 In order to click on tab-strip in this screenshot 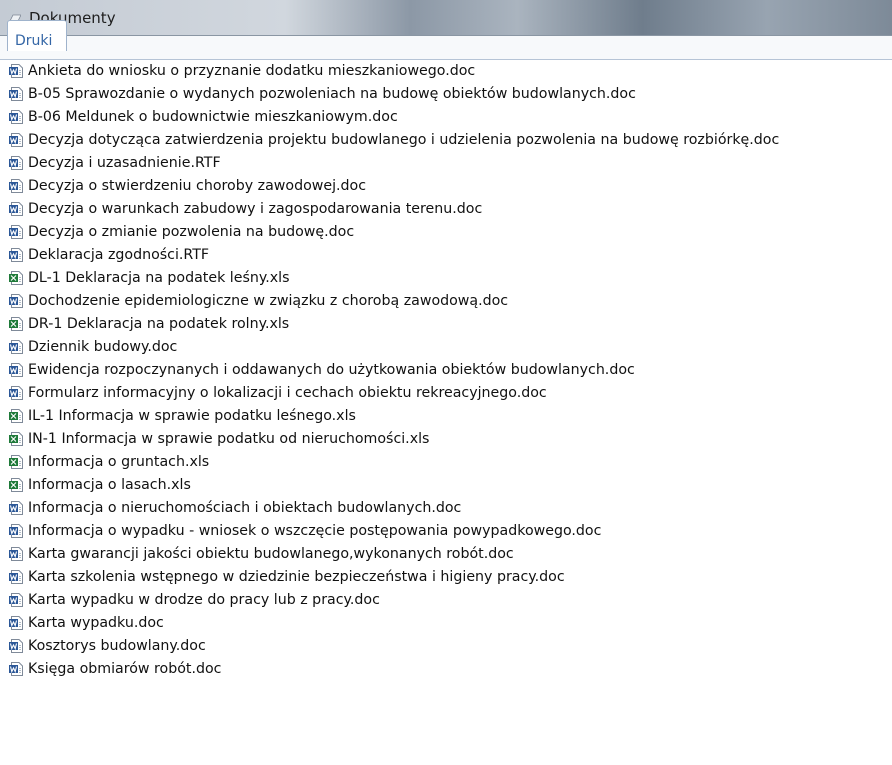, I will do `click(446, 48)`.